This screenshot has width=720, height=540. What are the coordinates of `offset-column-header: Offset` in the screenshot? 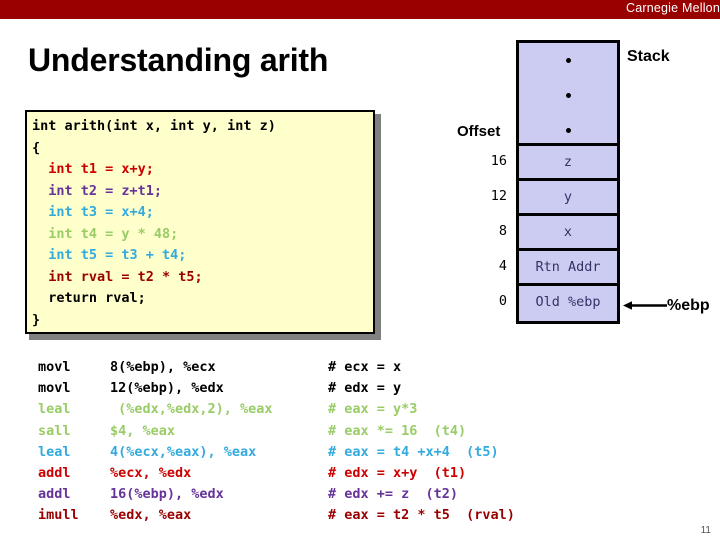 It's located at (479, 131).